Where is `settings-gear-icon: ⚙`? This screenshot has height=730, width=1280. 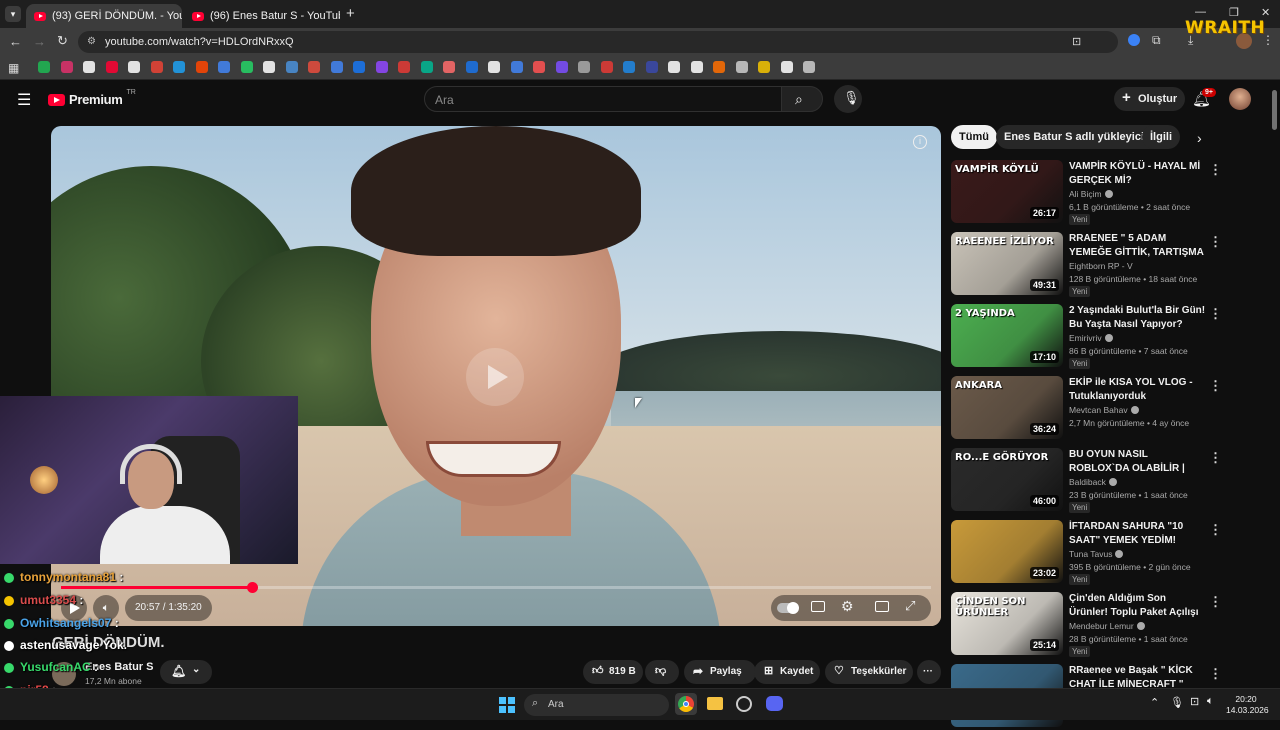
settings-gear-icon: ⚙ is located at coordinates (847, 606).